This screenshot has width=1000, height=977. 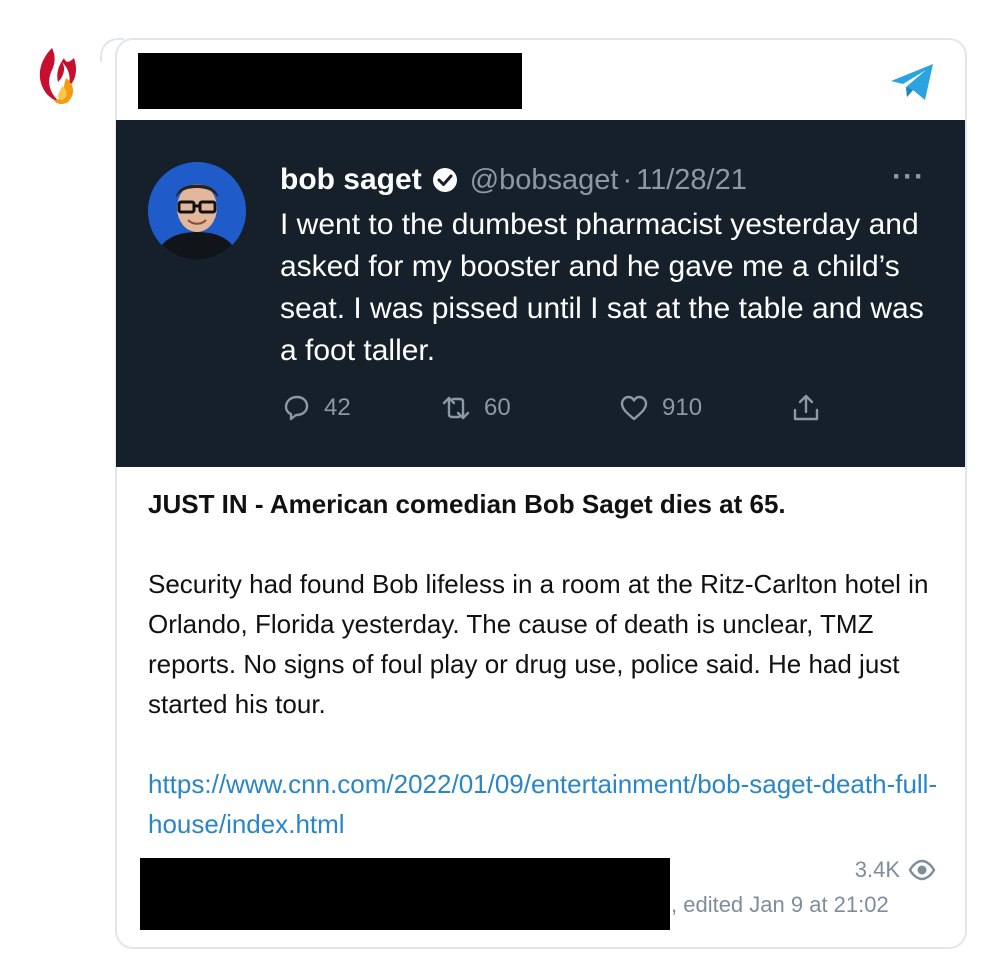 What do you see at coordinates (405, 894) in the screenshot?
I see `redacted-author-signature` at bounding box center [405, 894].